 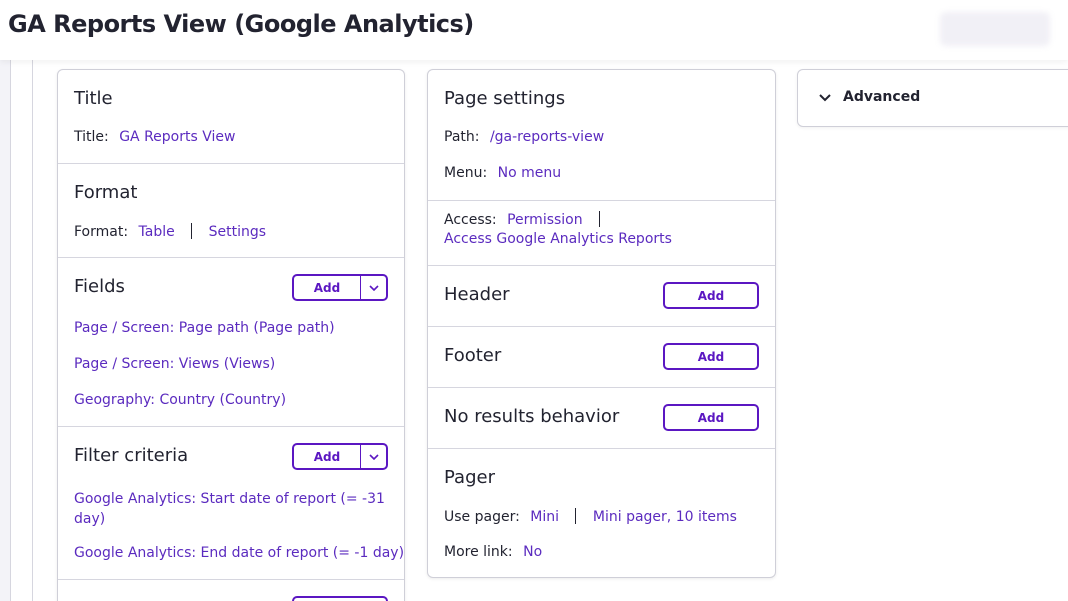 What do you see at coordinates (470, 220) in the screenshot?
I see `access-label: Access:` at bounding box center [470, 220].